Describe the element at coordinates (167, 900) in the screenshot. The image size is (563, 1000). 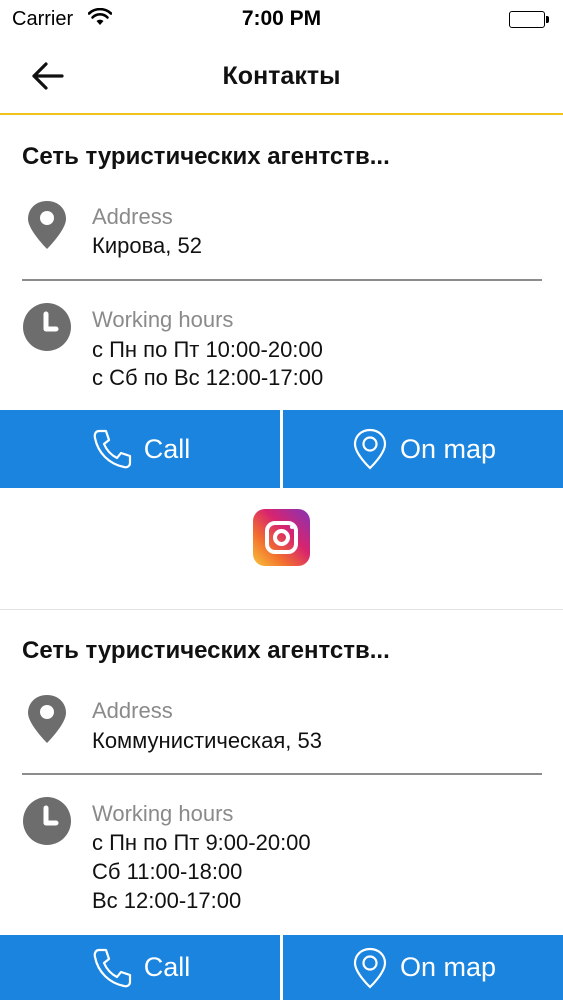
I see `hours-line: Вс 12:00-17:00` at that location.